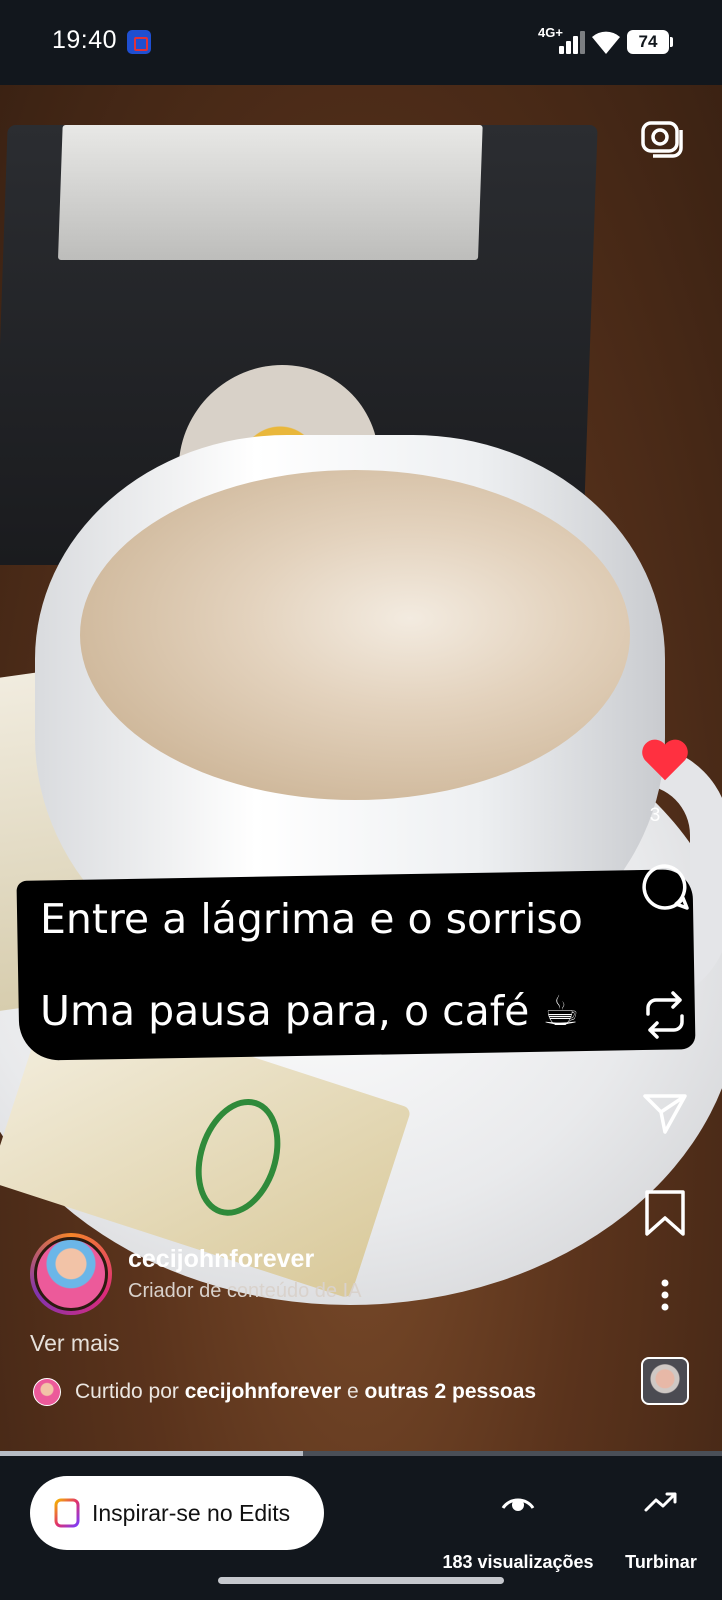 The height and width of the screenshot is (1600, 722). I want to click on see-more-link: Ver mais, so click(74, 1343).